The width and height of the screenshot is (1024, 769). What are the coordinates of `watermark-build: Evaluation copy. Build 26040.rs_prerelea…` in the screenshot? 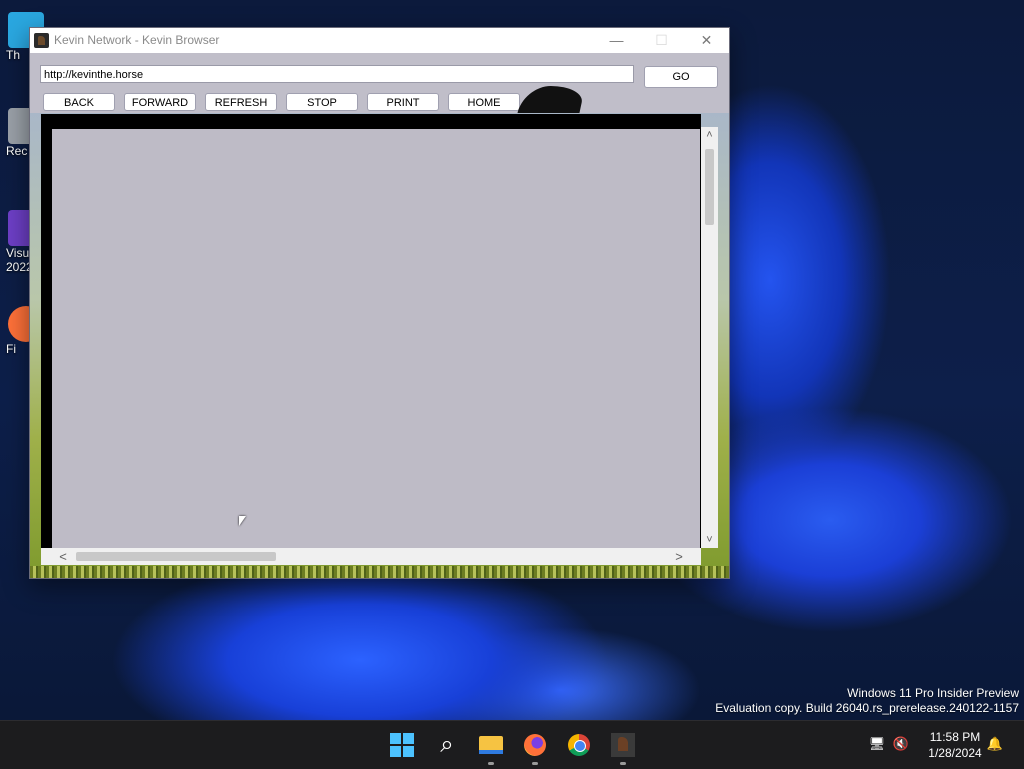 It's located at (867, 708).